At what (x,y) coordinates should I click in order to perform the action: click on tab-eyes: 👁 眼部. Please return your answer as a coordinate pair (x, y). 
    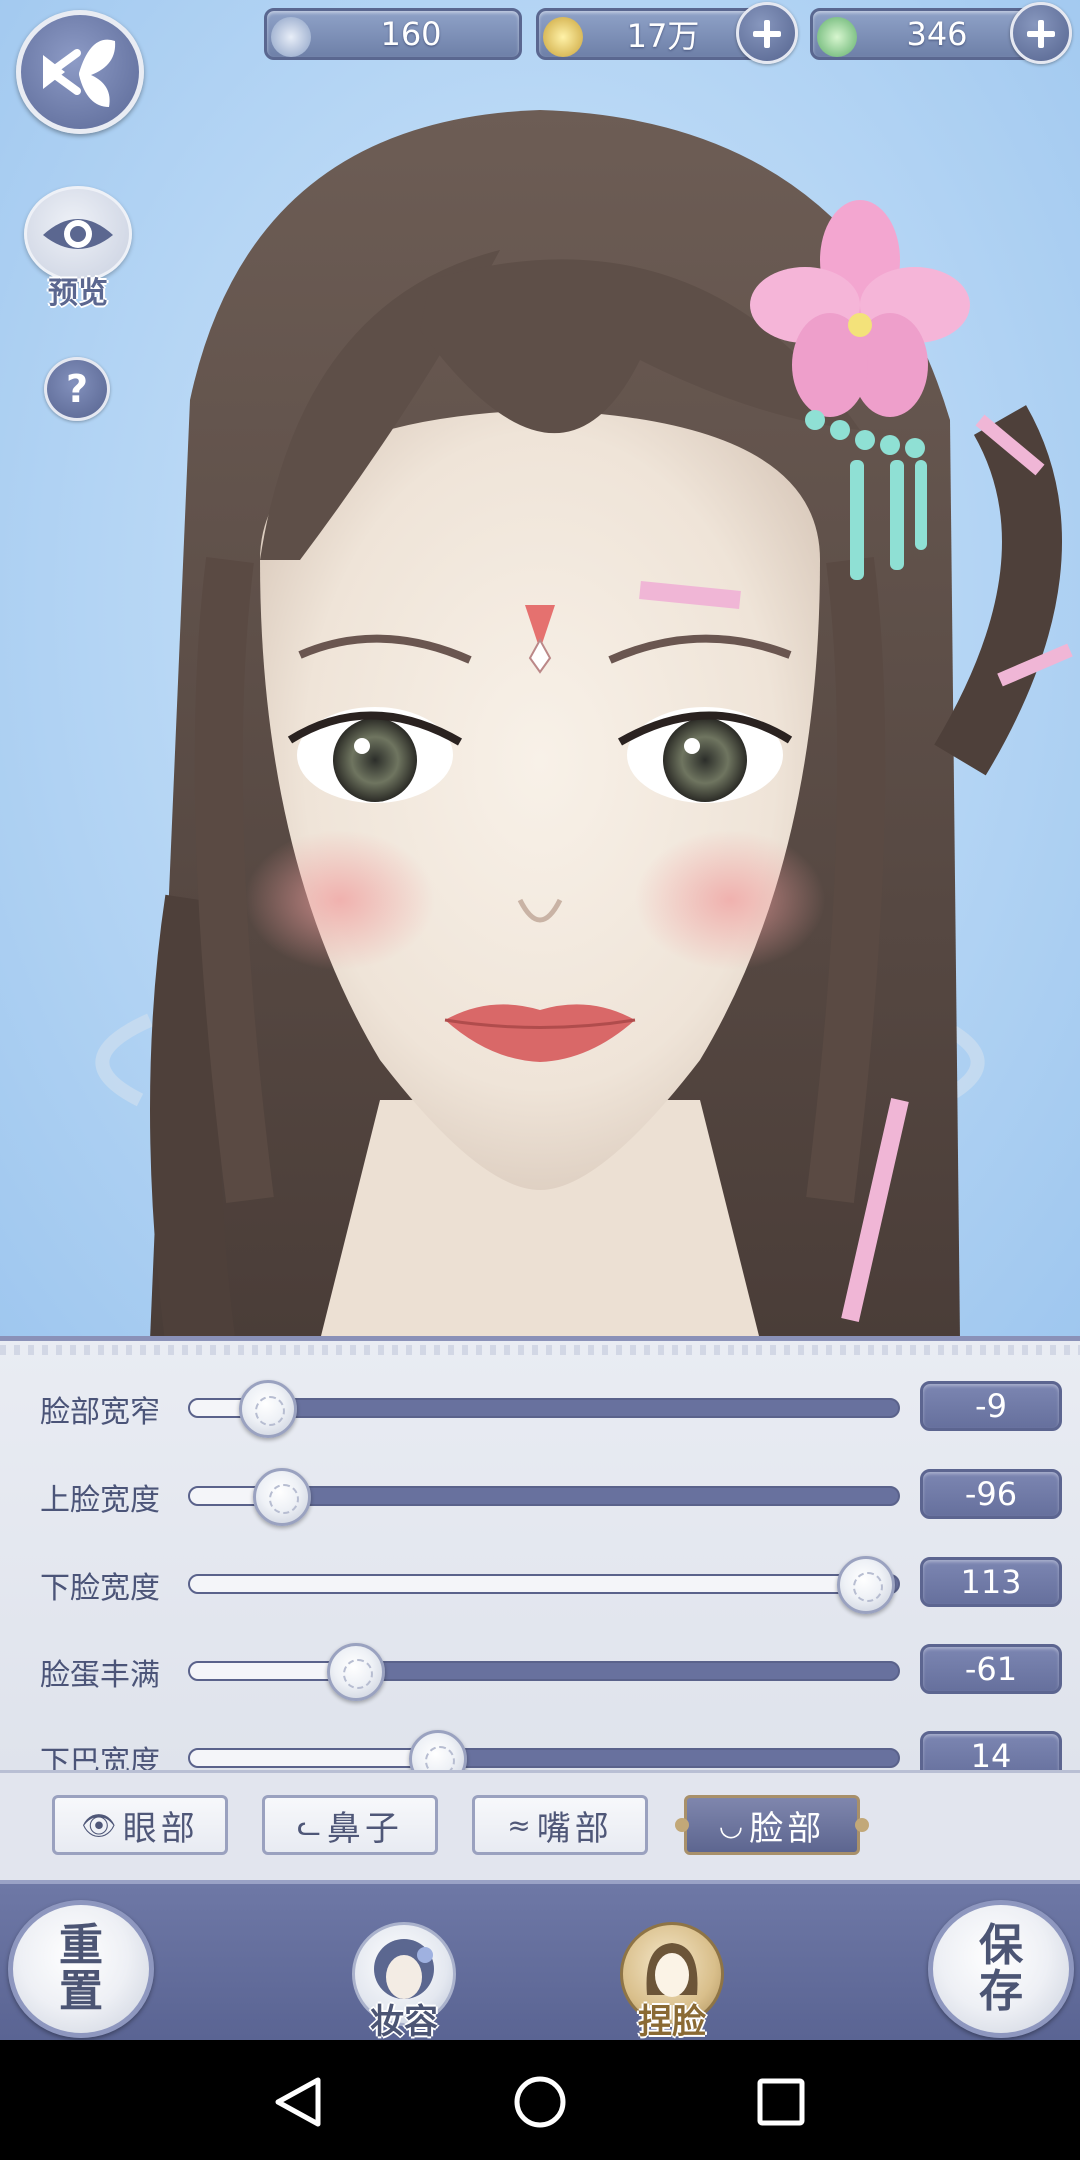
    Looking at the image, I should click on (140, 1825).